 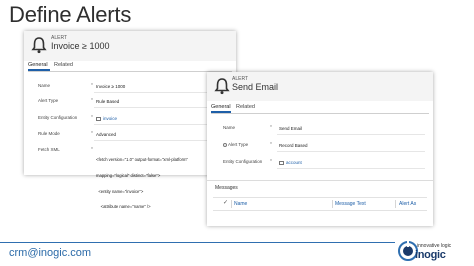 I want to click on column-header-alert-as: Alert As, so click(x=407, y=204).